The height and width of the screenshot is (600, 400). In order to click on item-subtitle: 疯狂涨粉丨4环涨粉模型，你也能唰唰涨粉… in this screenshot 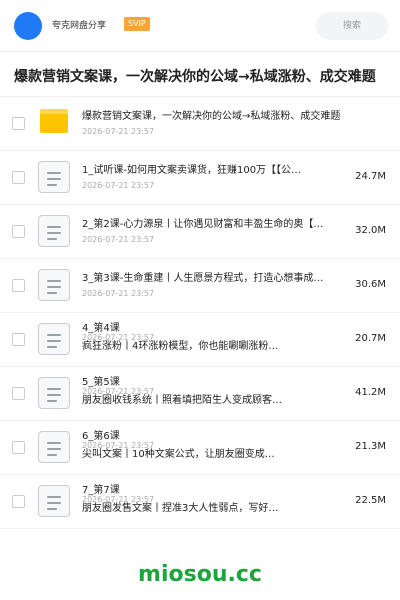, I will do `click(180, 346)`.